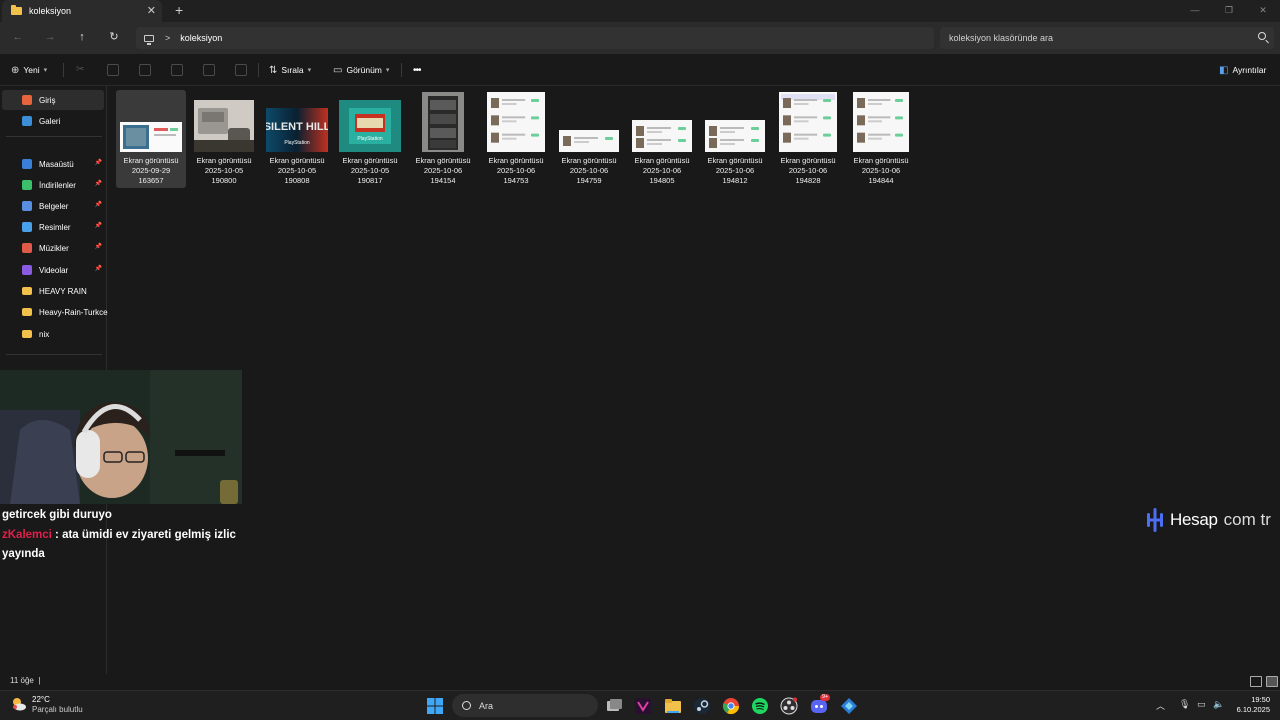 The height and width of the screenshot is (720, 1280). What do you see at coordinates (82, 70) in the screenshot?
I see `cut-icon: ✂` at bounding box center [82, 70].